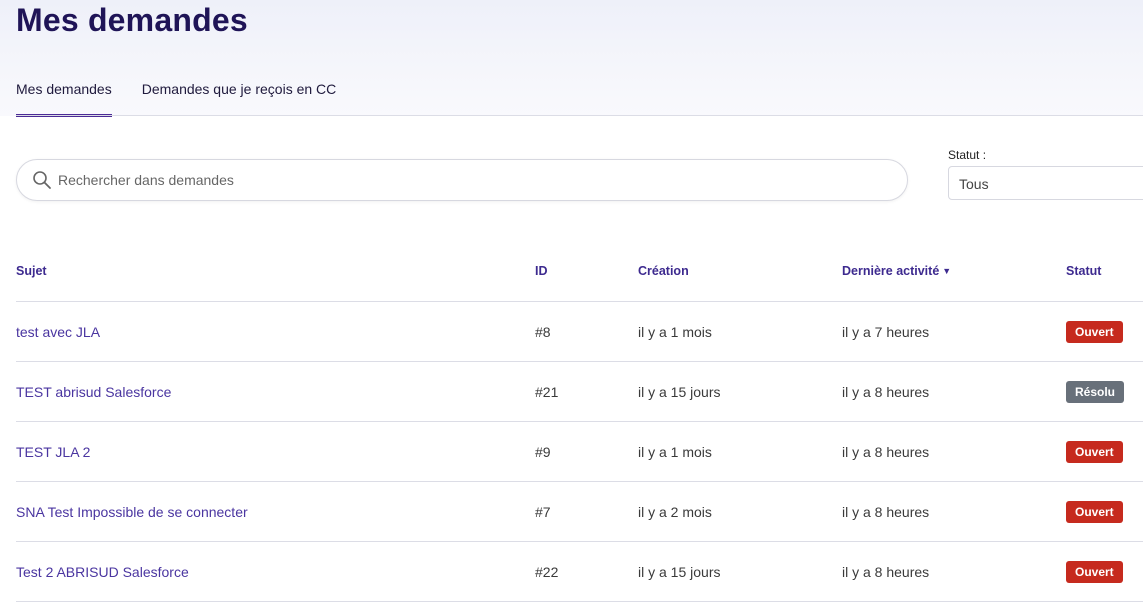 This screenshot has height=607, width=1143. Describe the element at coordinates (954, 271) in the screenshot. I see `column-header-last-activity: Dernière activité ▼` at that location.